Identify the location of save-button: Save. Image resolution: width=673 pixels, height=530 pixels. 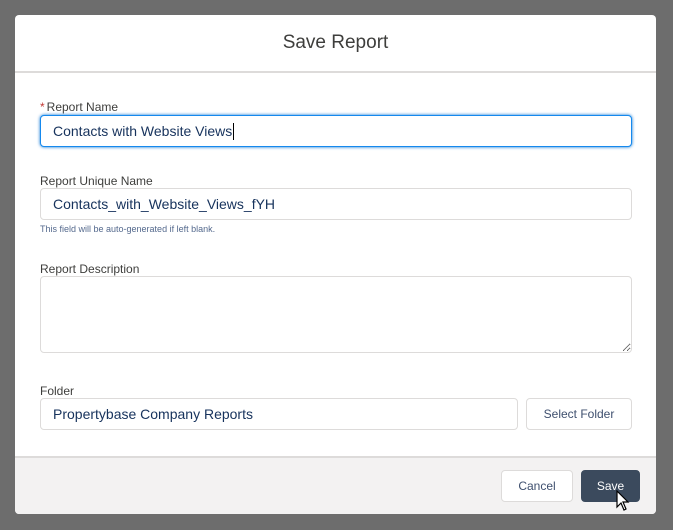
(610, 486).